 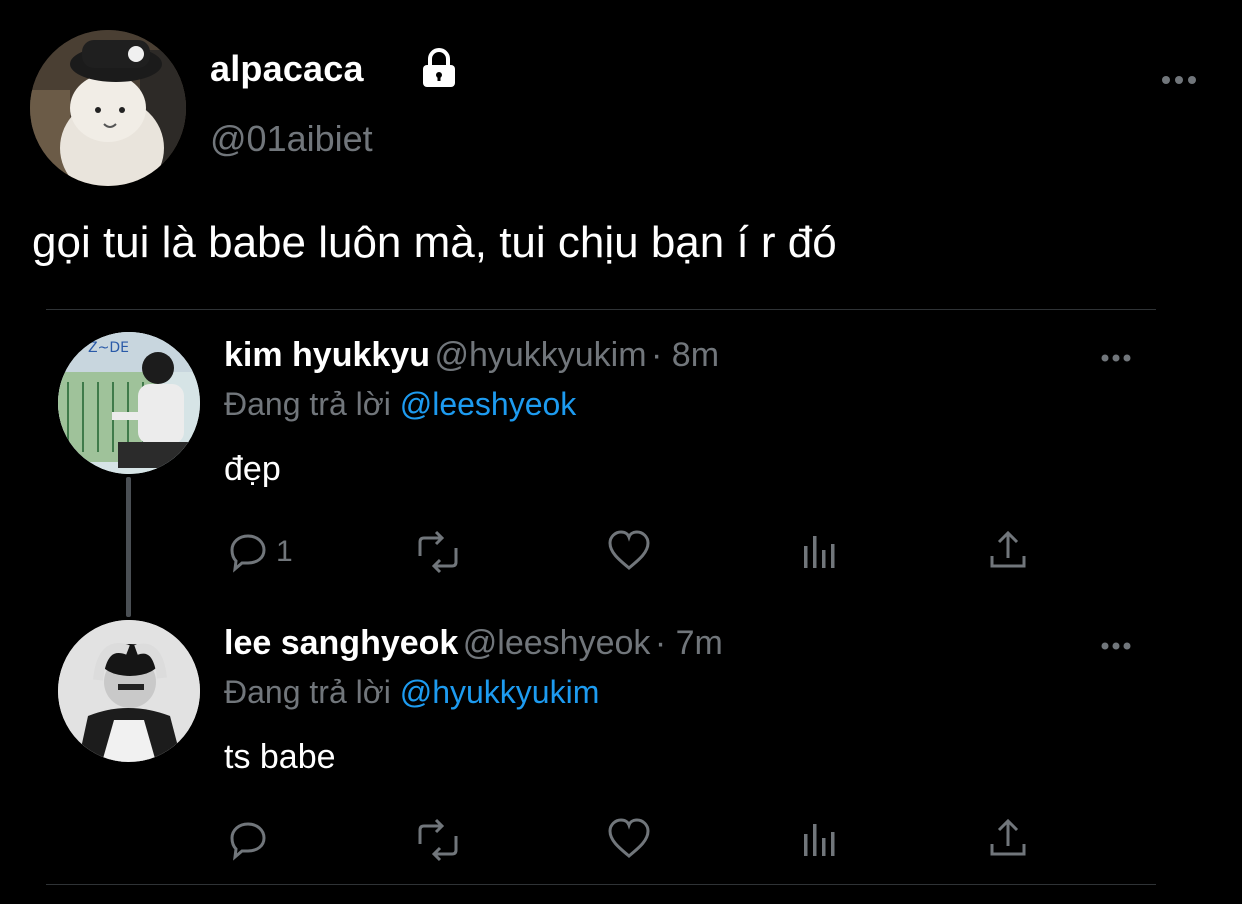 I want to click on reply-avatar, so click(x=129, y=691).